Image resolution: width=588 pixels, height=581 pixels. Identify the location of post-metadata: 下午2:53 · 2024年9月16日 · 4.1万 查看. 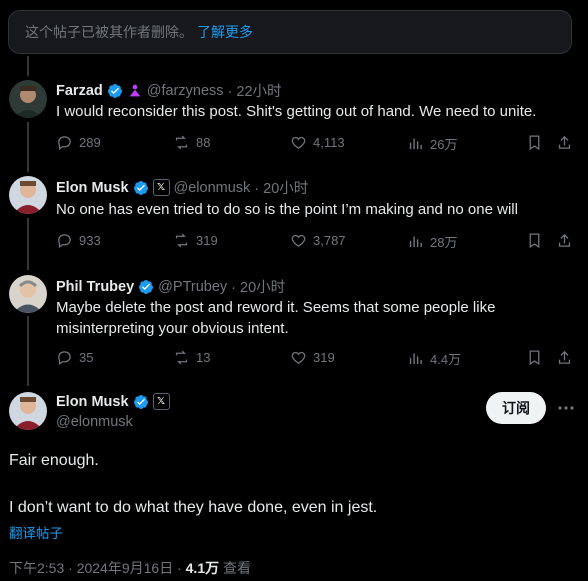
(130, 568).